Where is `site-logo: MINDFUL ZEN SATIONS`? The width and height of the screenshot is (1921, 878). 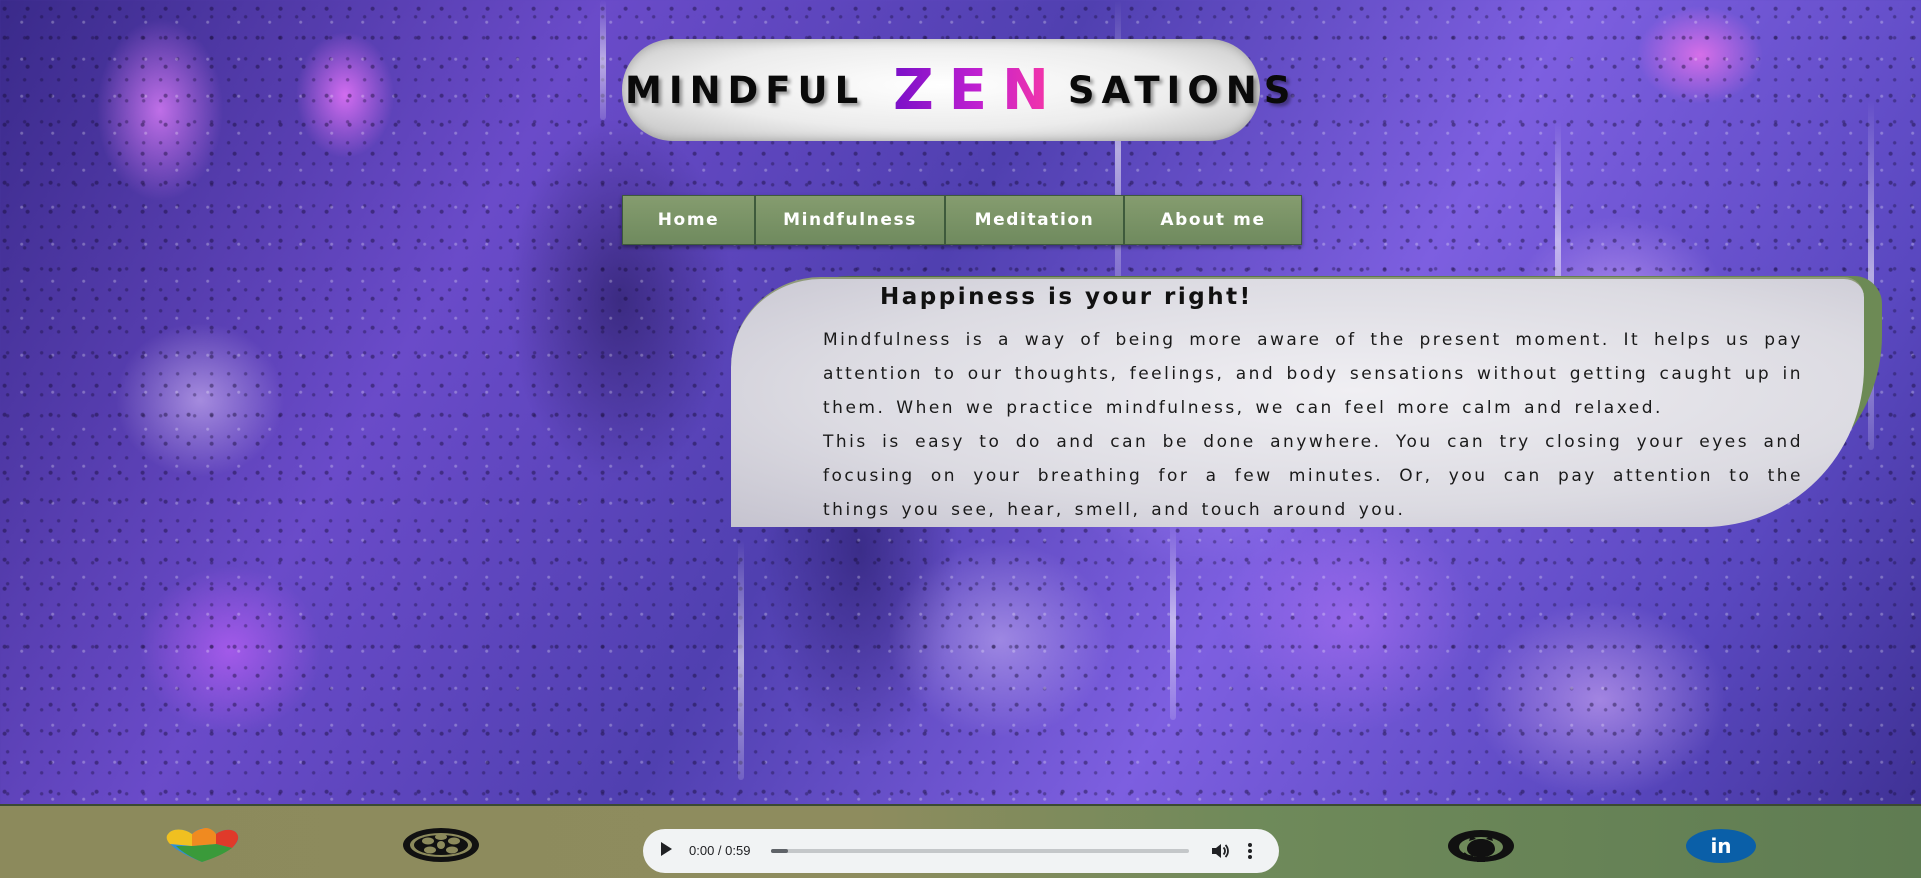
site-logo: MINDFUL ZEN SATIONS is located at coordinates (957, 90).